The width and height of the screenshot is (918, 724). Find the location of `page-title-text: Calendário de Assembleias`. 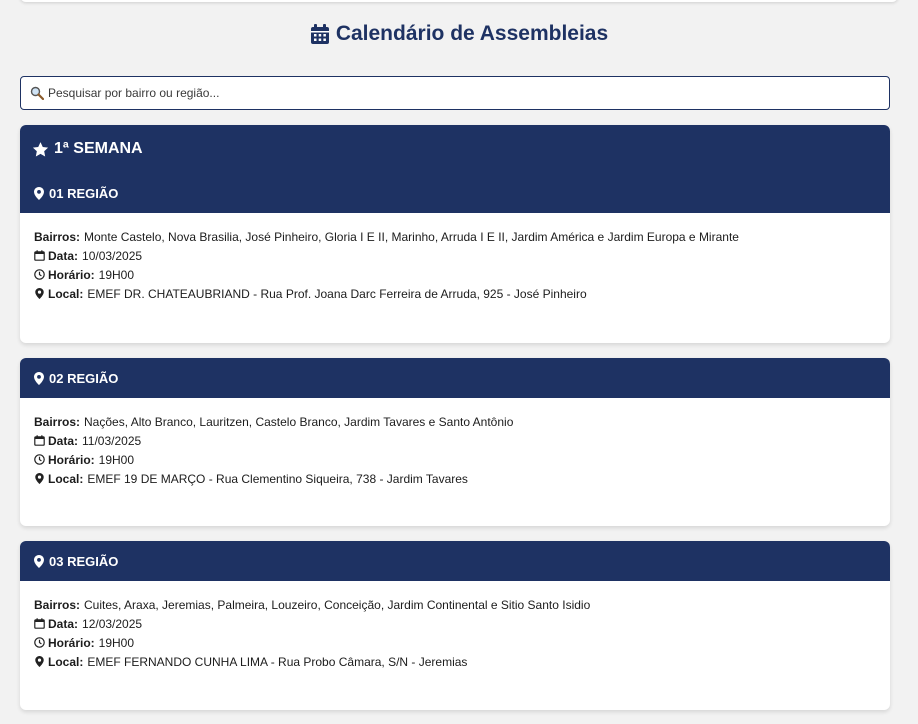

page-title-text: Calendário de Assembleias is located at coordinates (472, 33).